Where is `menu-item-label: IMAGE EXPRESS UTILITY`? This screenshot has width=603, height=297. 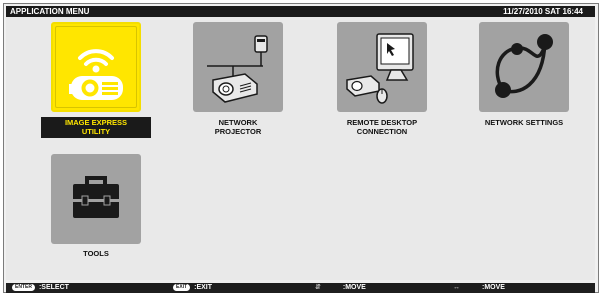
menu-item-label: IMAGE EXPRESS UTILITY is located at coordinates (96, 127).